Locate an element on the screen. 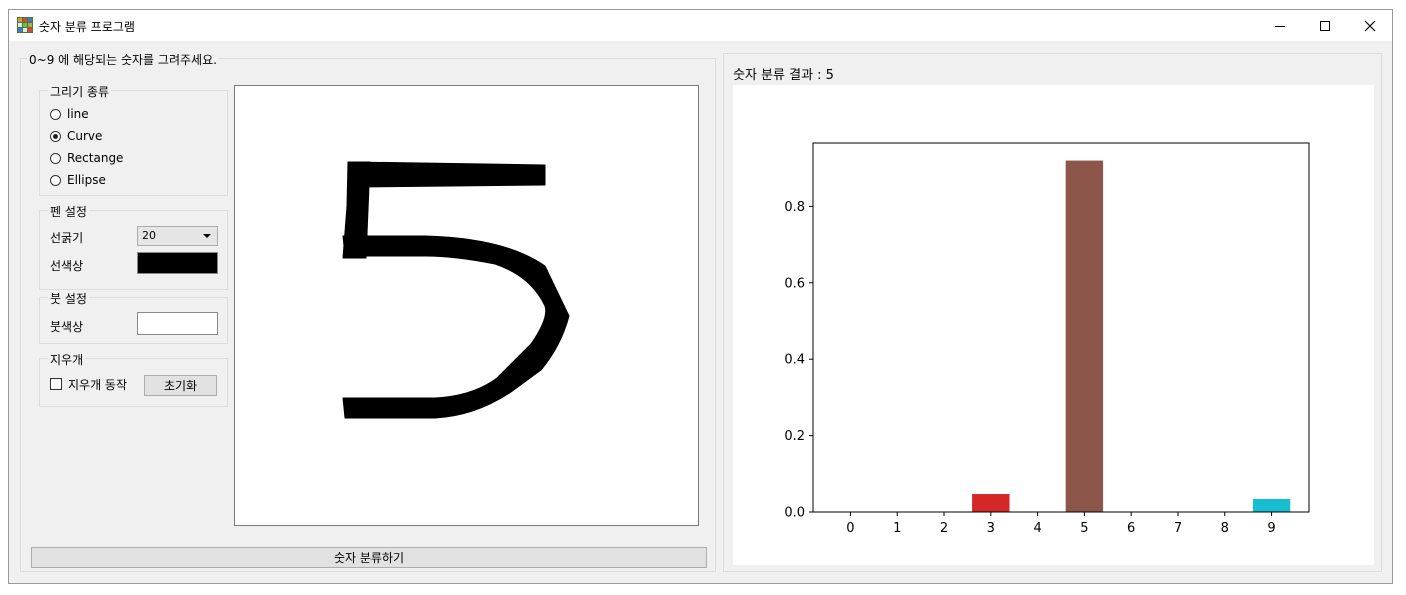  pen-width-select: 20 is located at coordinates (177, 236).